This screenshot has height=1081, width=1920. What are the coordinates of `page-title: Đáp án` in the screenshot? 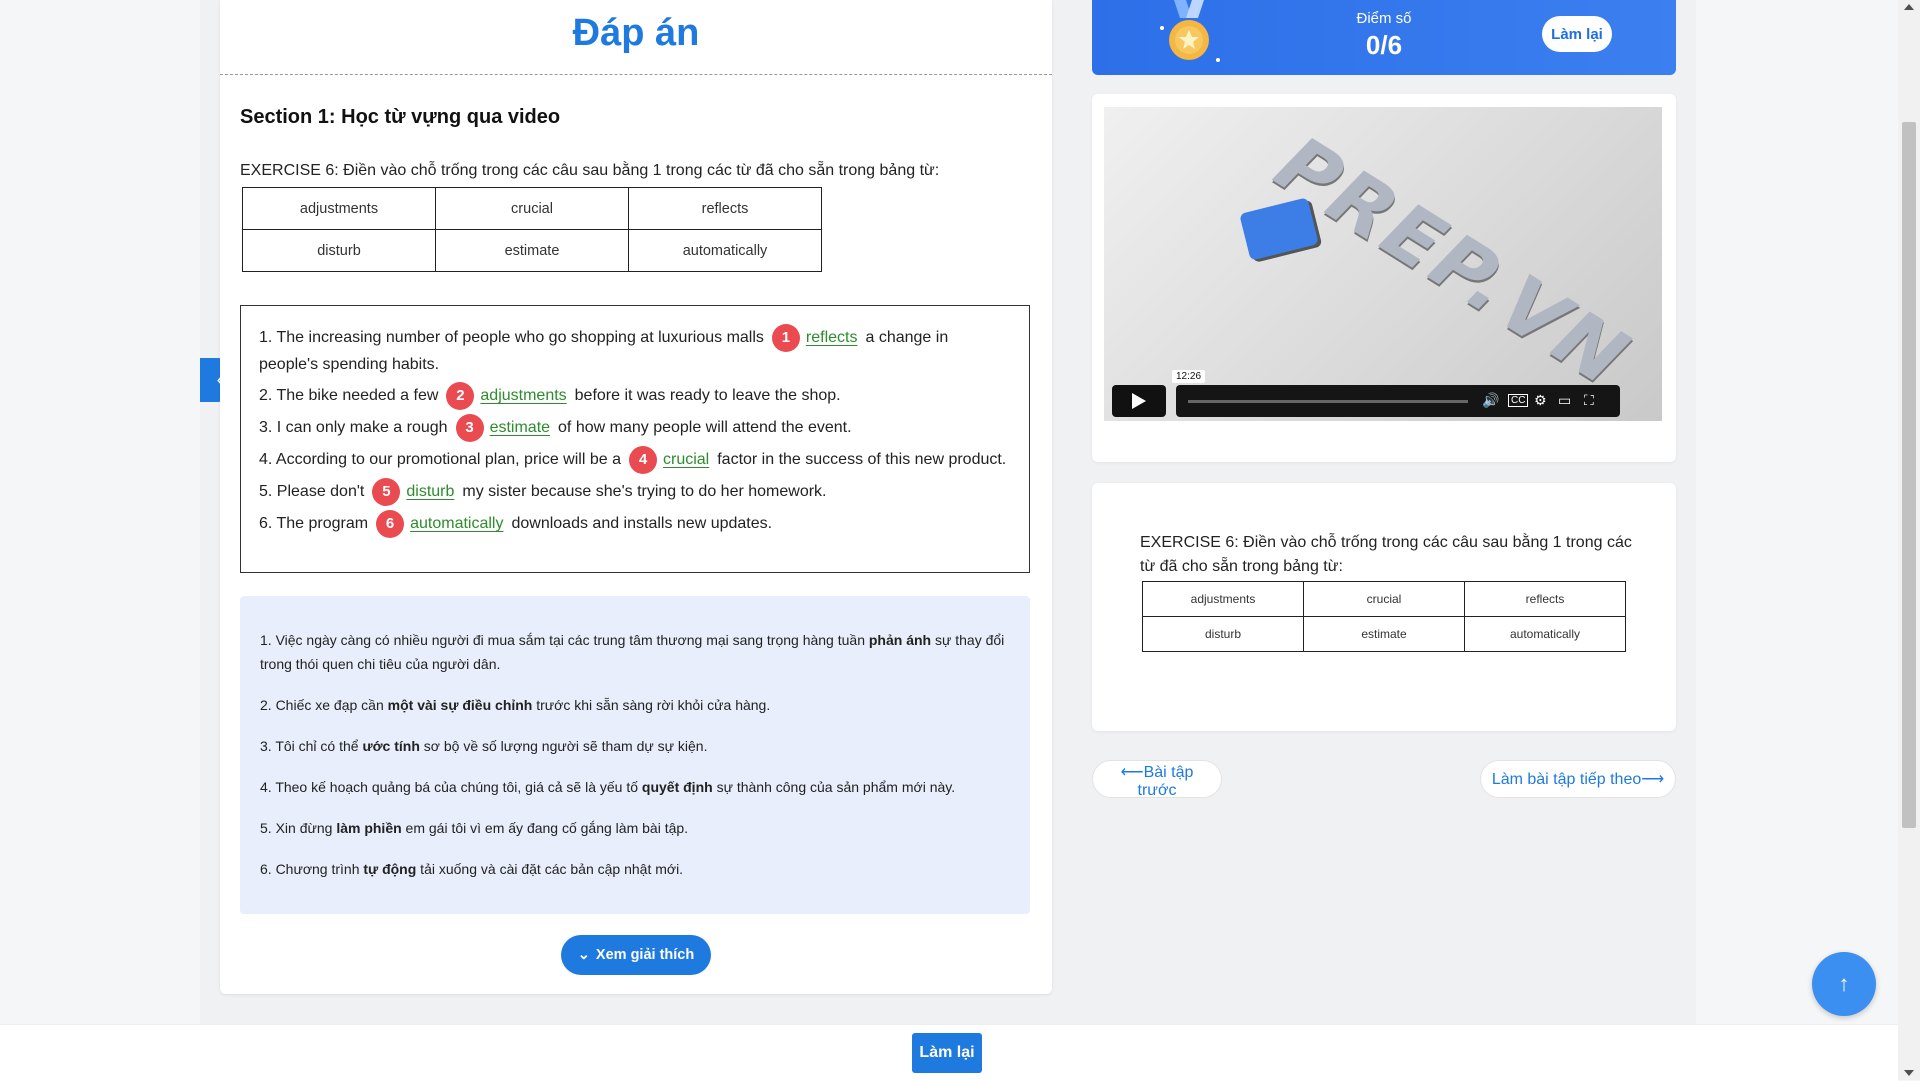 It's located at (636, 33).